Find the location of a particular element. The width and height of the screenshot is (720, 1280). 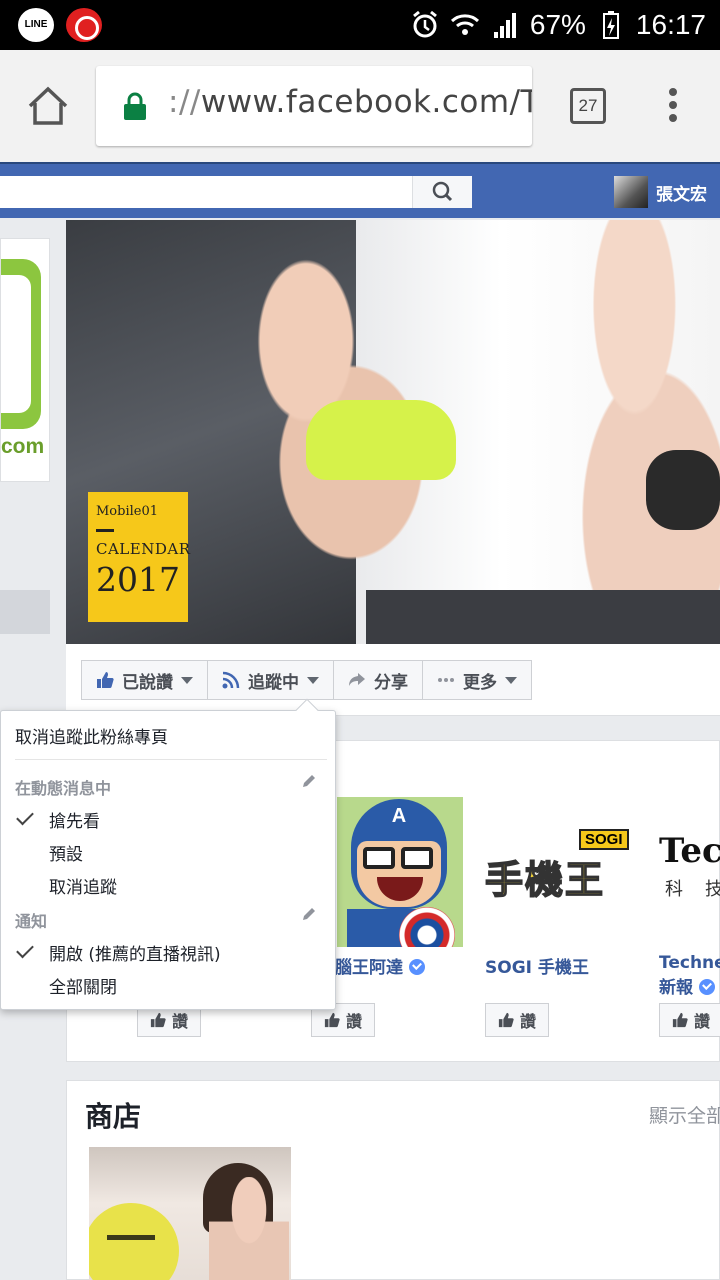

status-bar: LINE 67% 16:17 is located at coordinates (360, 25).